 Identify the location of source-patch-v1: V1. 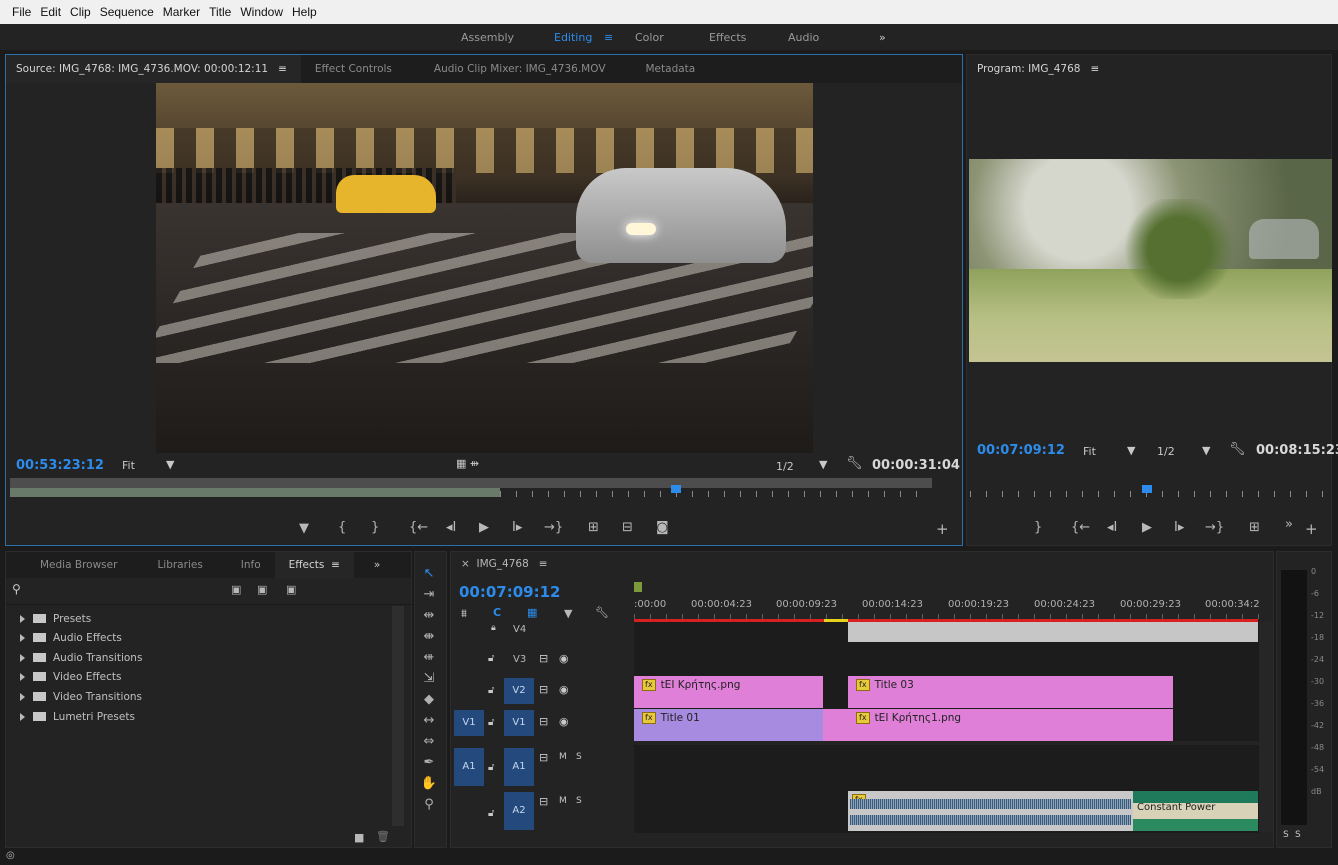
(469, 723).